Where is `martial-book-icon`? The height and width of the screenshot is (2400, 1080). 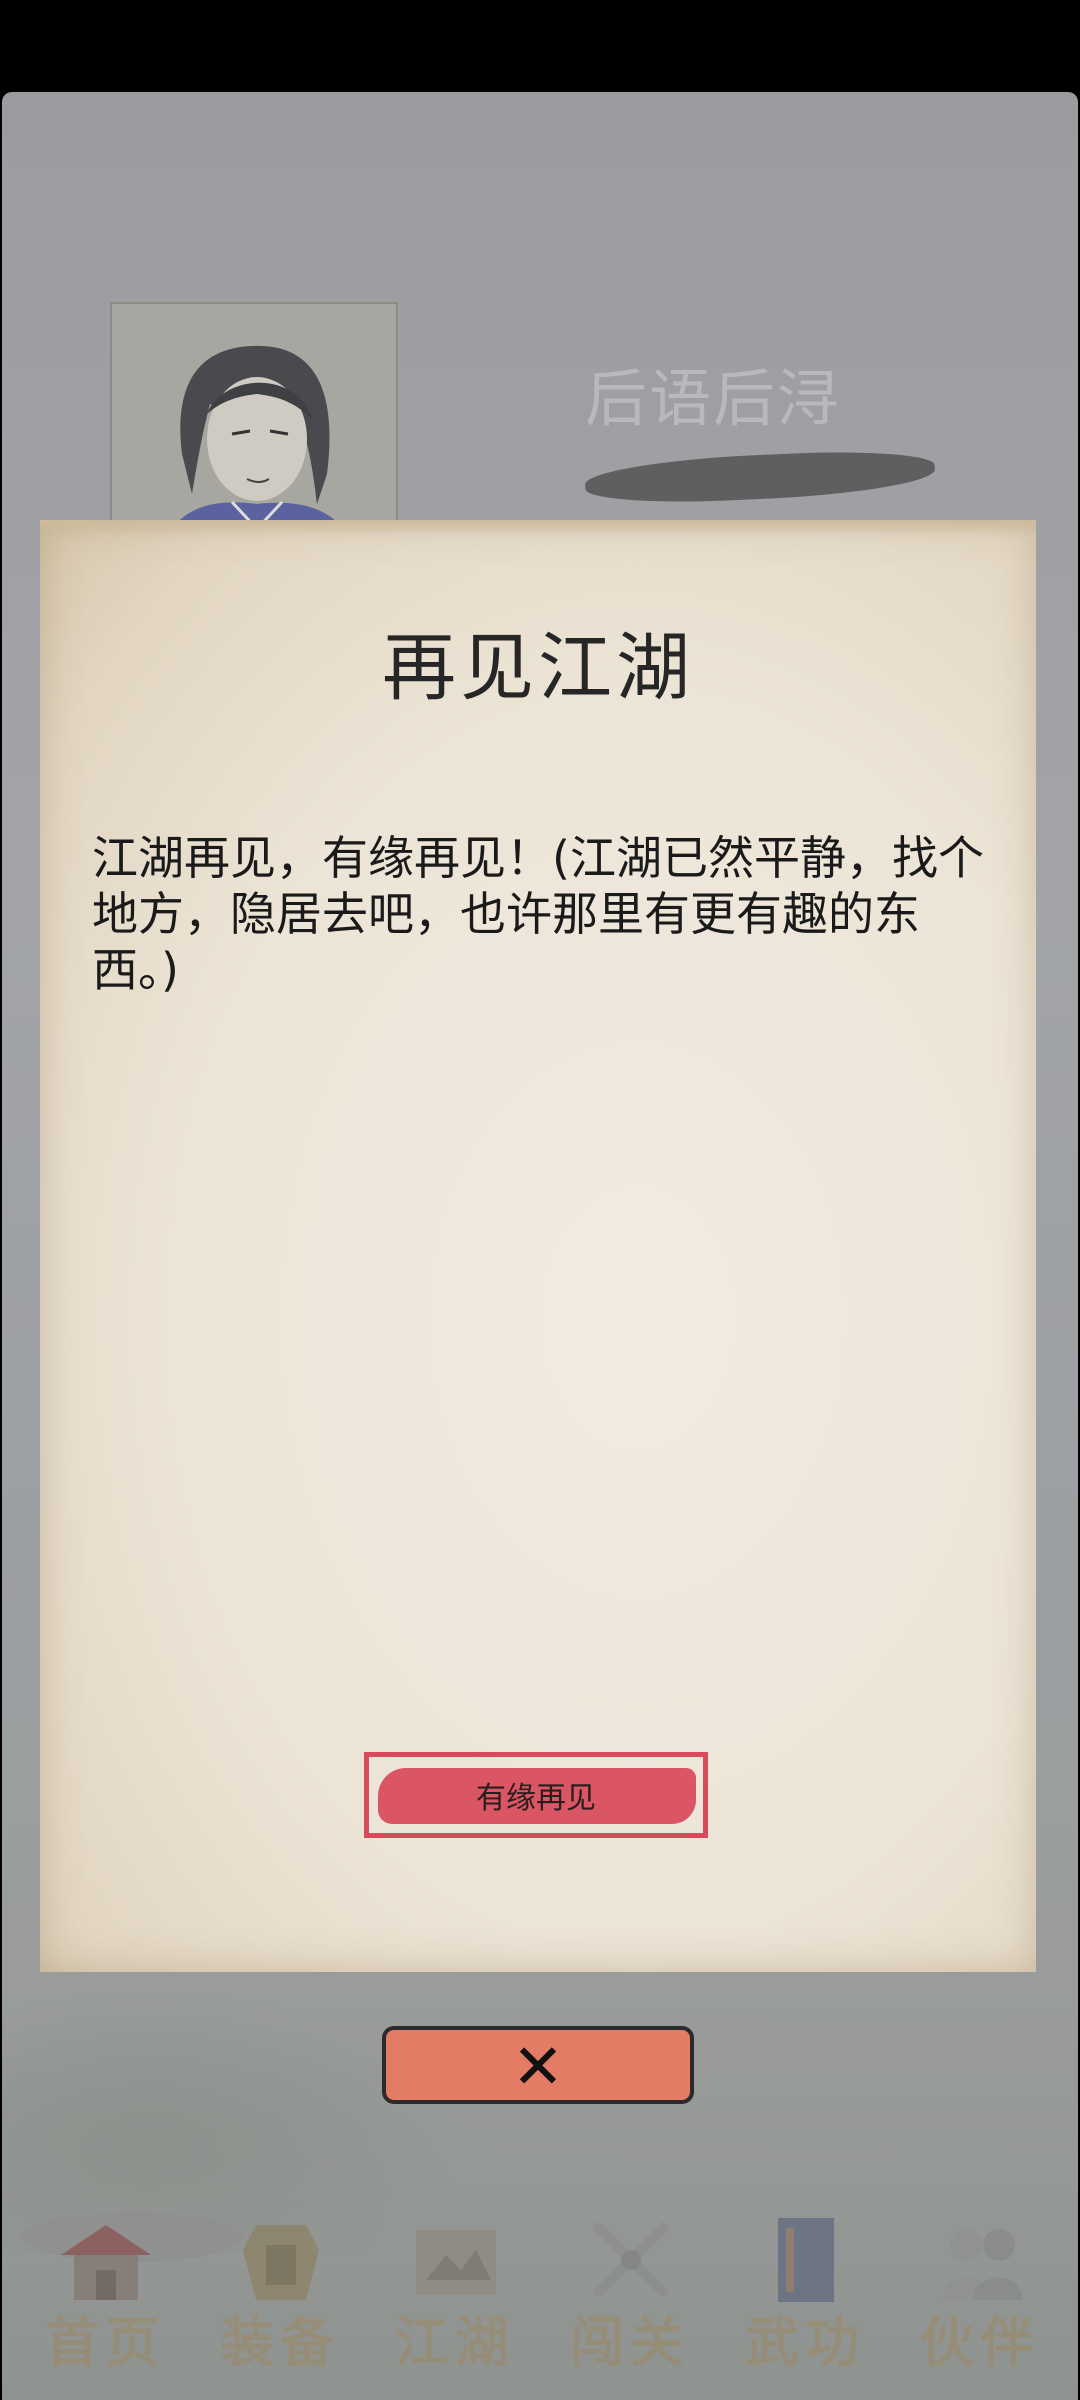 martial-book-icon is located at coordinates (806, 2260).